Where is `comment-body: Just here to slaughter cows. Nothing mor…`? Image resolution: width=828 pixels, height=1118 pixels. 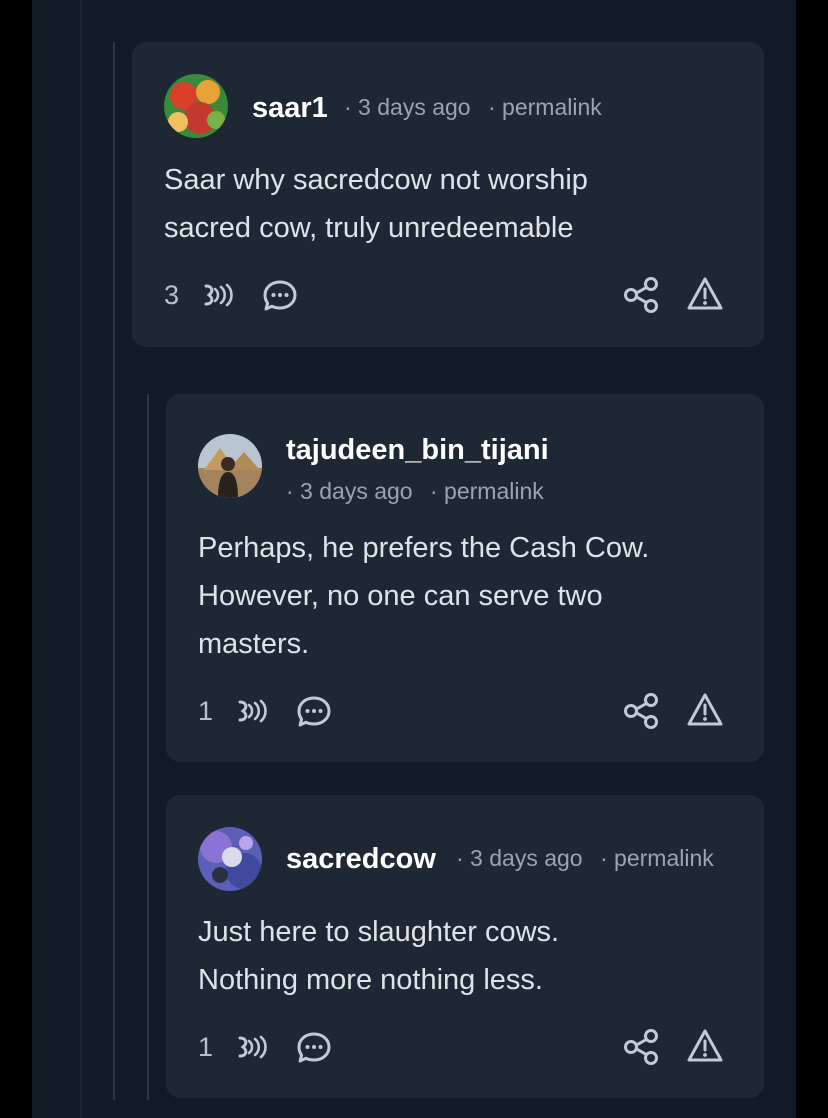 comment-body: Just here to slaughter cows. Nothing mor… is located at coordinates (473, 956).